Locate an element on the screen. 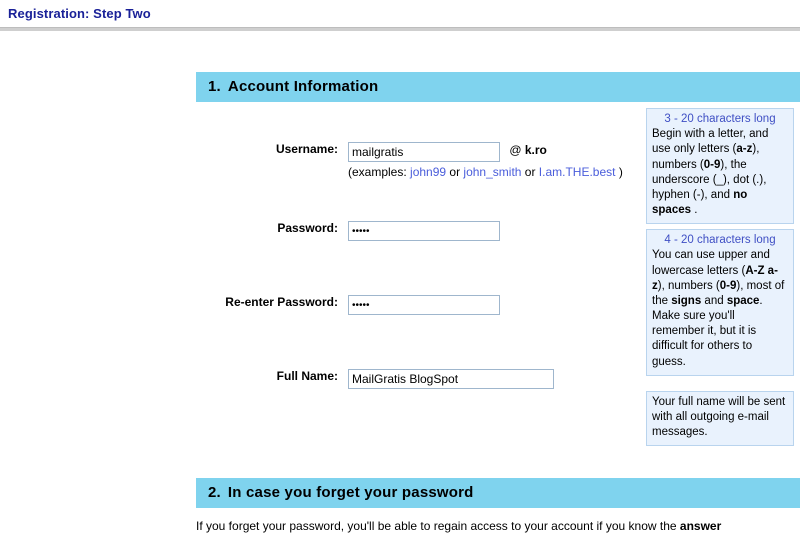  examples-suffix: ) is located at coordinates (619, 172).